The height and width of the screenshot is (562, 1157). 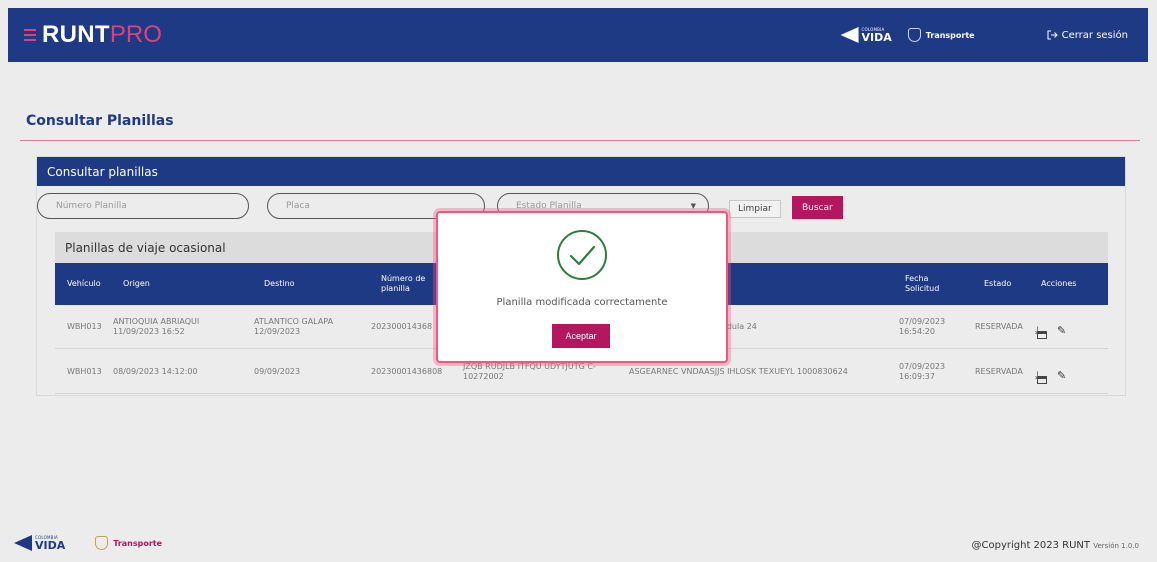 What do you see at coordinates (91, 206) in the screenshot?
I see `numero-planilla-placeholder: Número Planilla` at bounding box center [91, 206].